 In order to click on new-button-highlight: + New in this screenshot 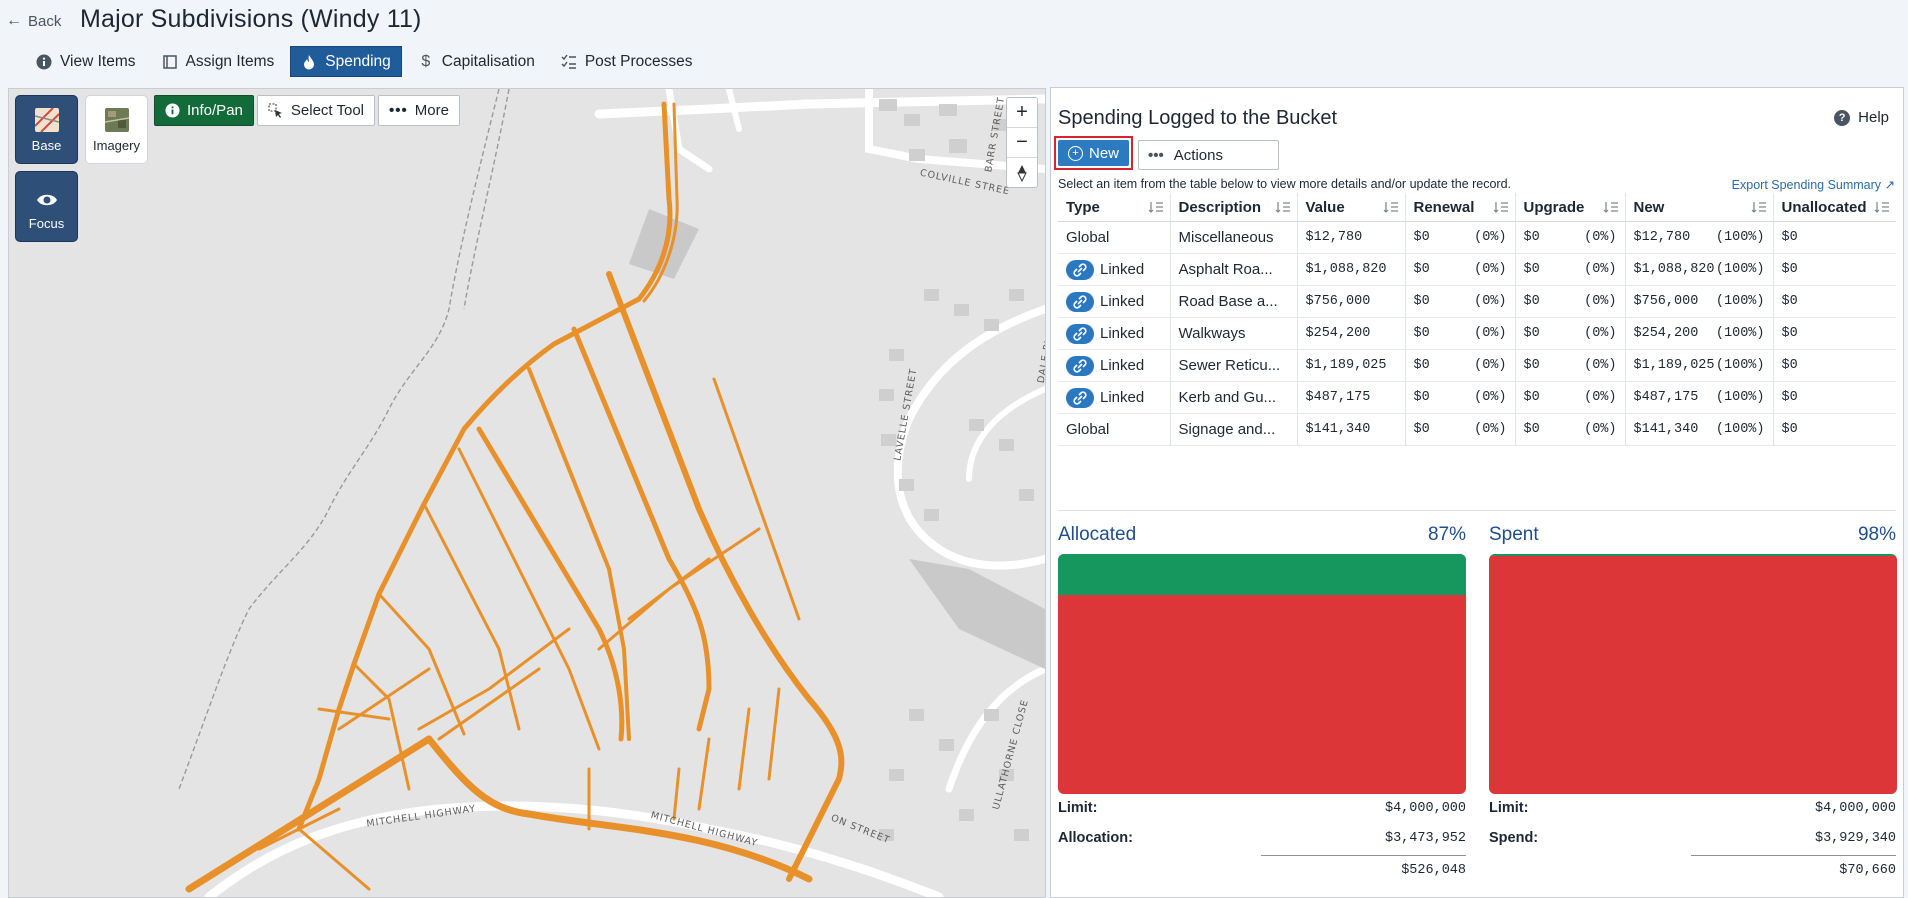, I will do `click(1093, 153)`.